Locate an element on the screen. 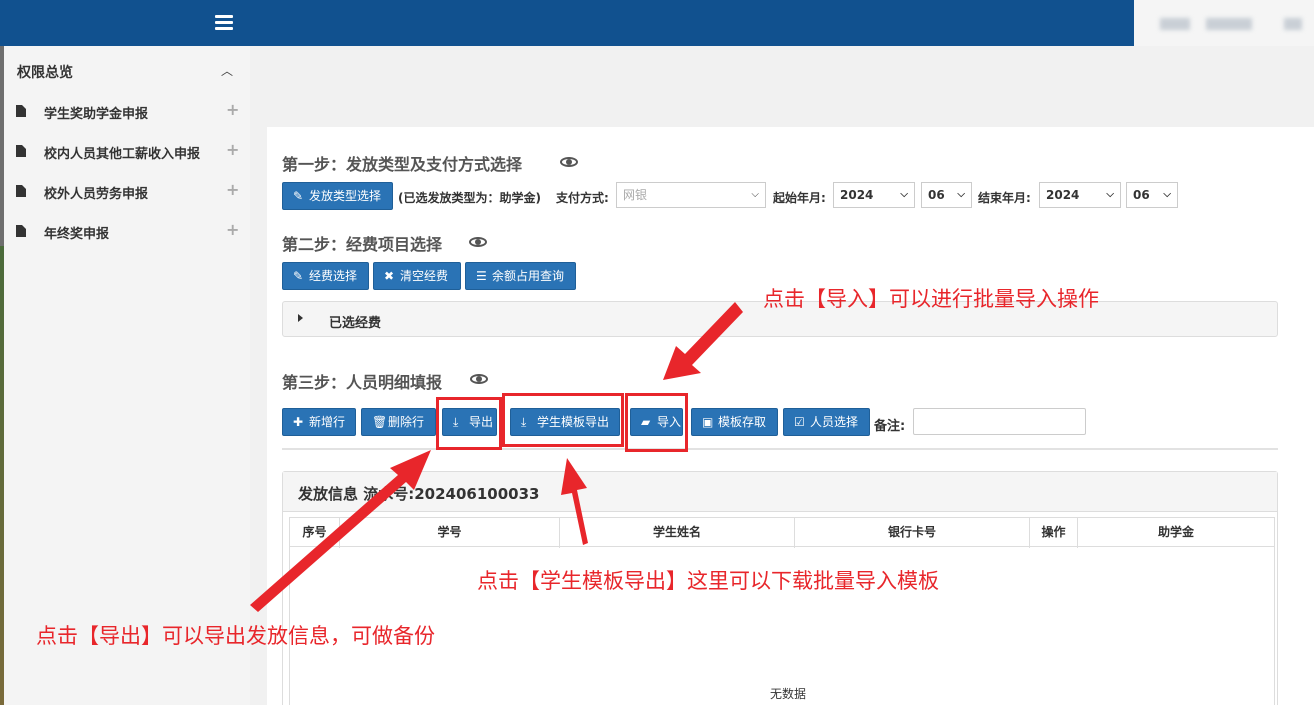 The width and height of the screenshot is (1314, 705). end-year-value: 2024 is located at coordinates (1063, 195).